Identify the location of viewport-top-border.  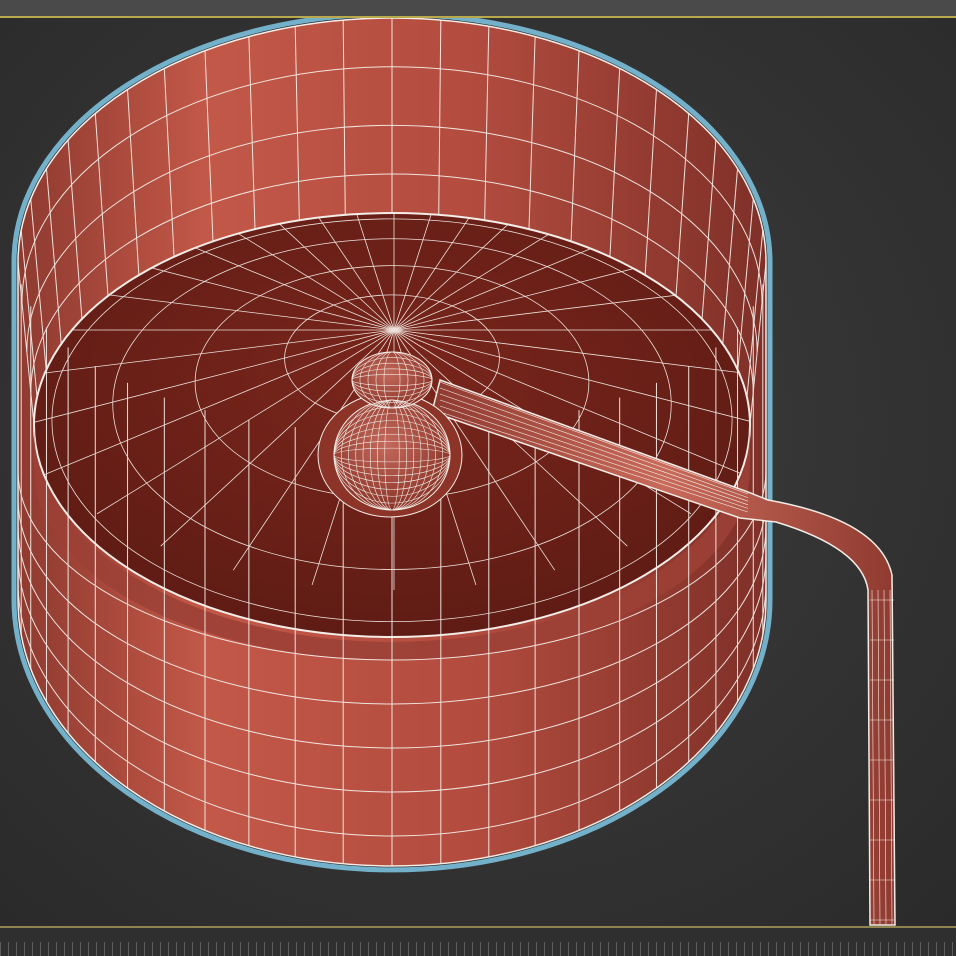
(478, 9).